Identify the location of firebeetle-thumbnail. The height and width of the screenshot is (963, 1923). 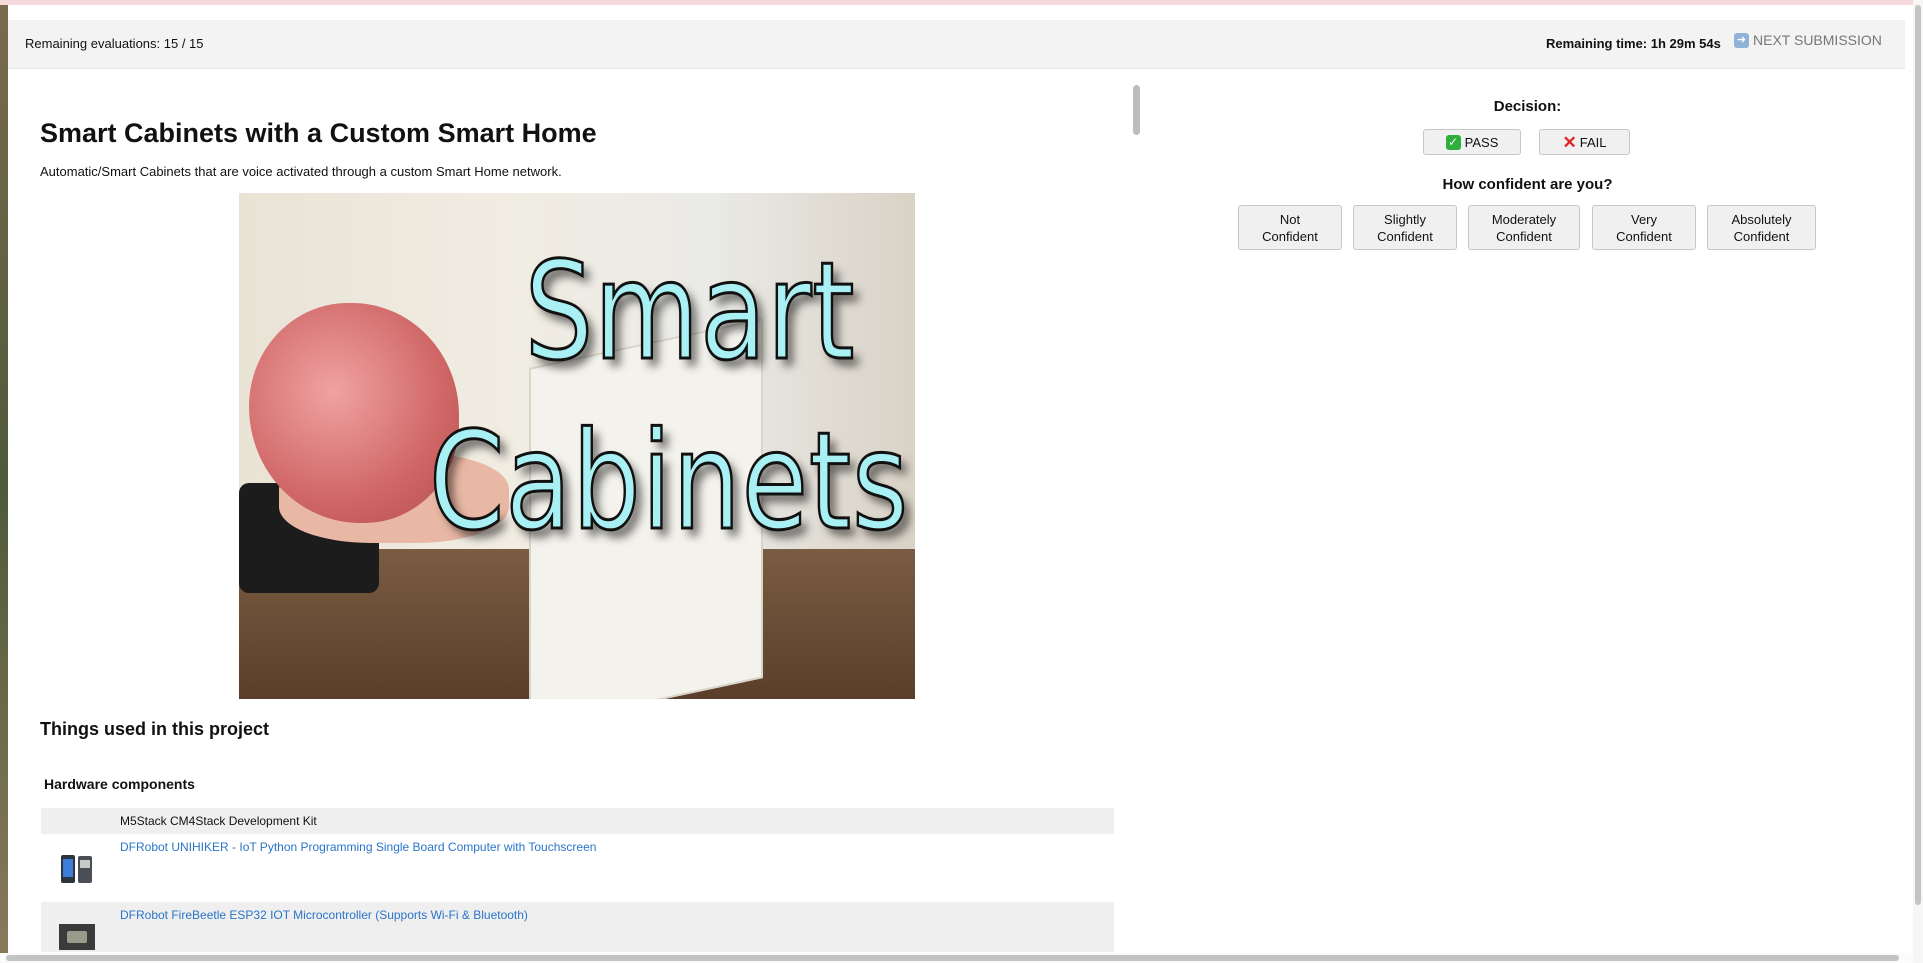
(77, 937).